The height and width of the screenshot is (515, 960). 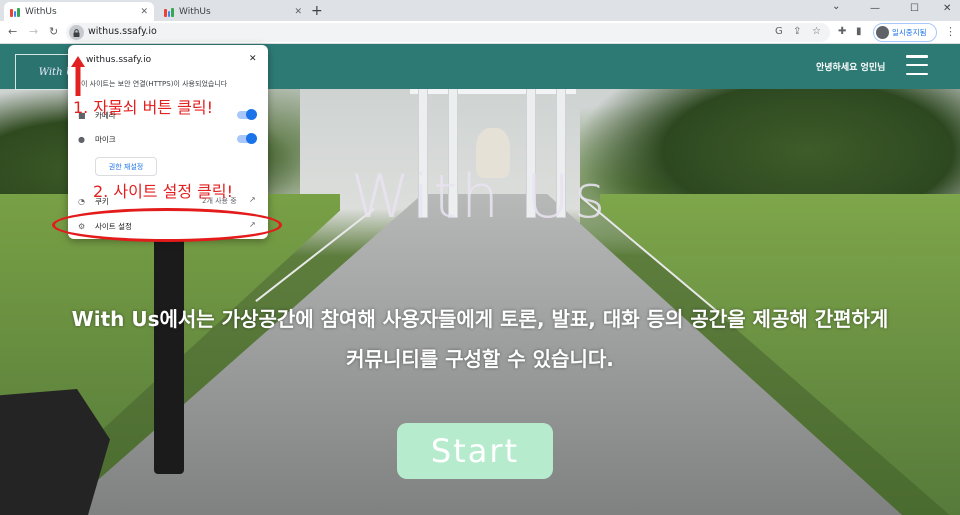 What do you see at coordinates (12, 31) in the screenshot?
I see `back-icon: ←` at bounding box center [12, 31].